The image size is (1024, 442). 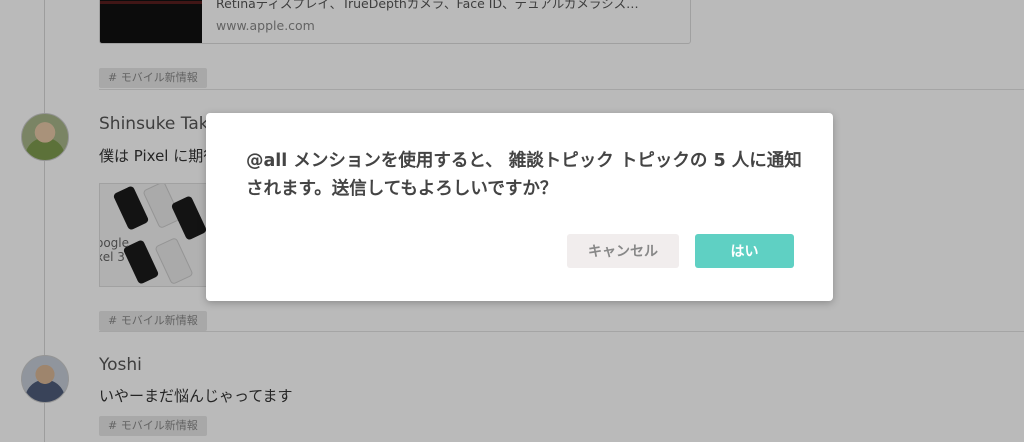 I want to click on confirm-button: はい, so click(x=744, y=251).